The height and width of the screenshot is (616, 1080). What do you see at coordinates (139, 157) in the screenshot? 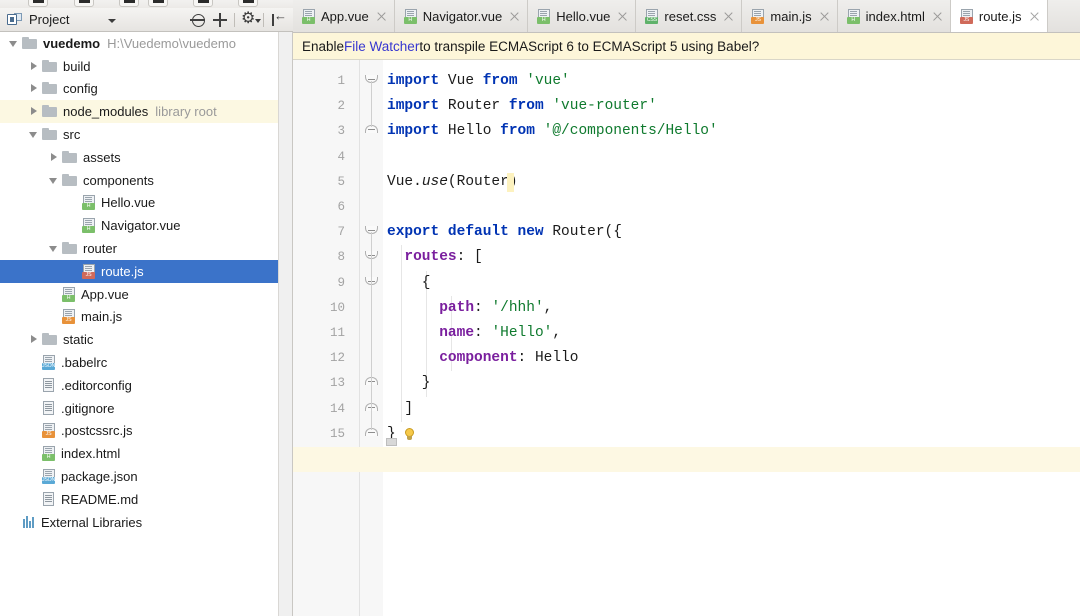
I see `tree-item-assets: assets` at bounding box center [139, 157].